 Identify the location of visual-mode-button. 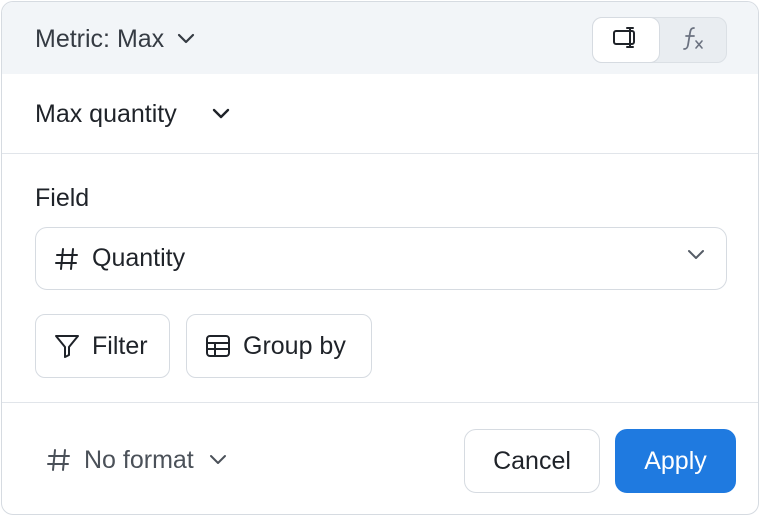
(626, 40).